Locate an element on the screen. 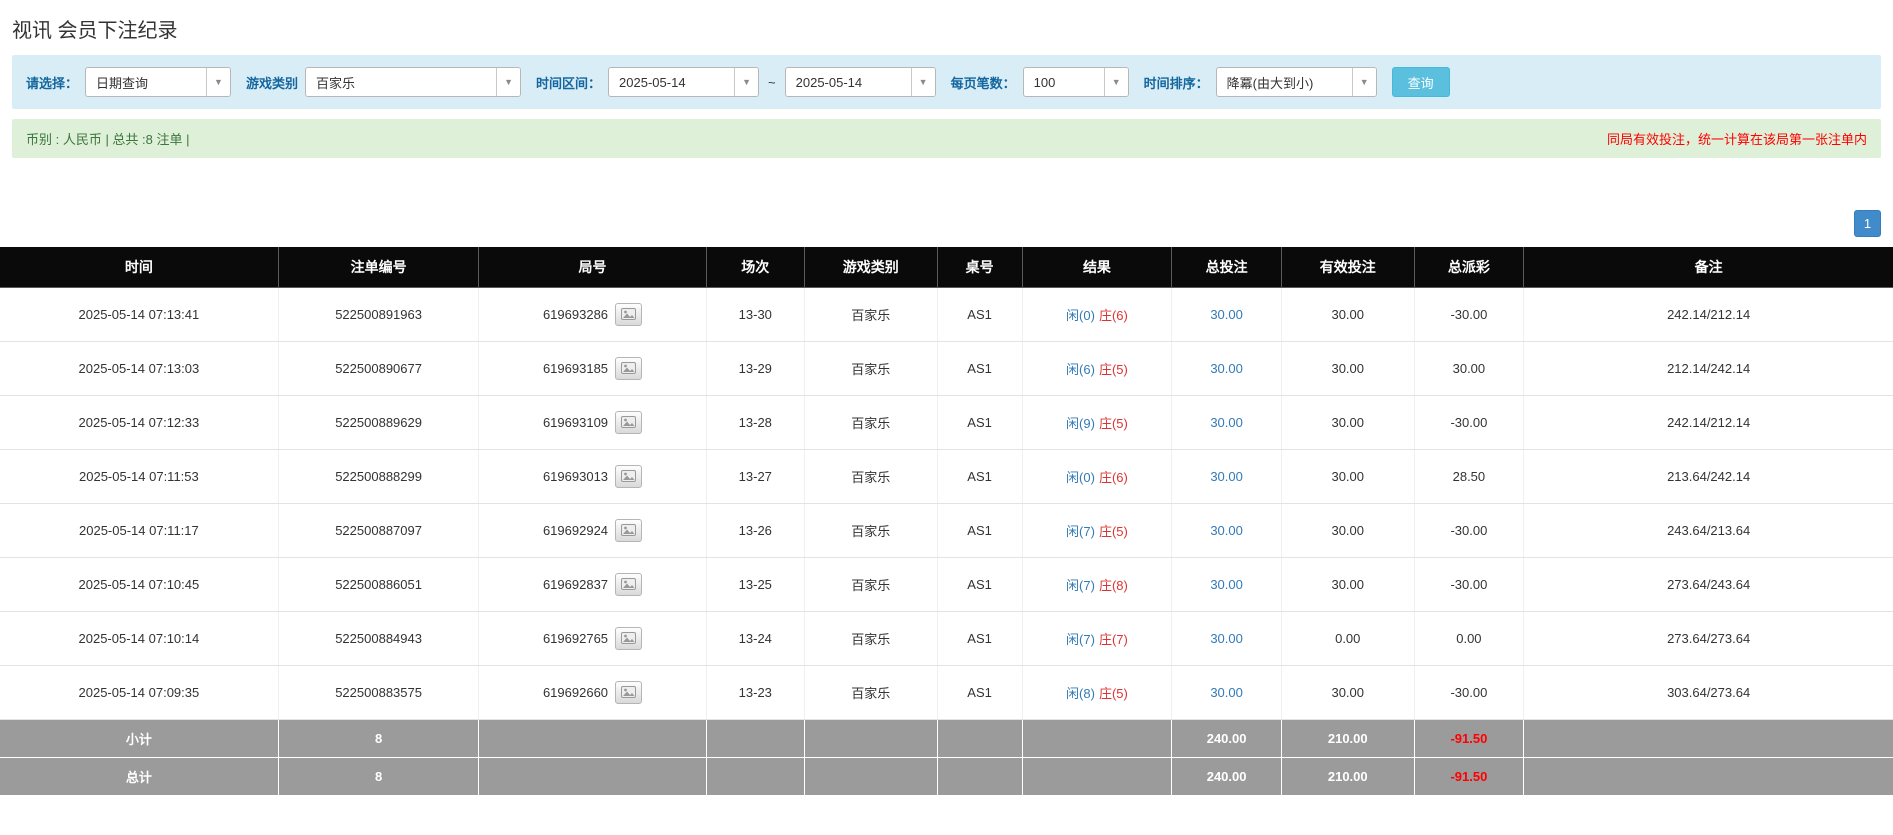  cell-session: 13-24 is located at coordinates (756, 638).